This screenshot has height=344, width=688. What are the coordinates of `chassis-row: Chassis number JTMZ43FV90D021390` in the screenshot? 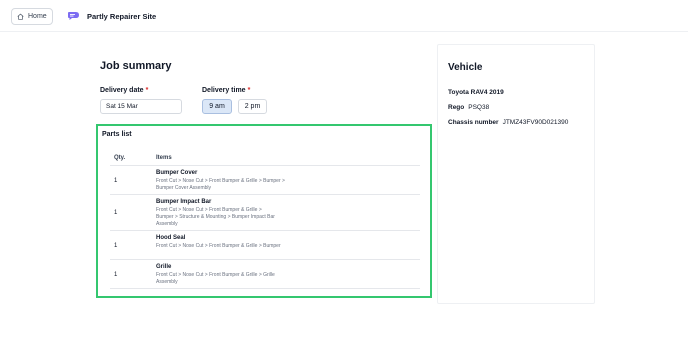 It's located at (508, 122).